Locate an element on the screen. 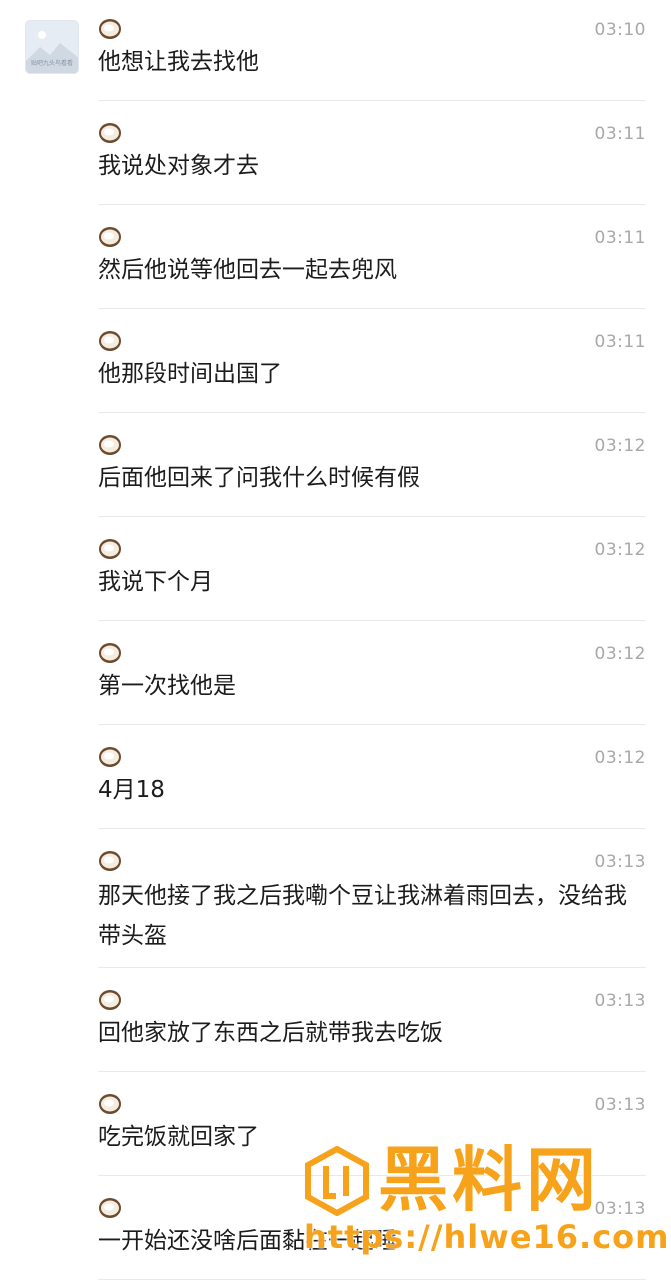  message-text: 第一次找他是 is located at coordinates (167, 686).